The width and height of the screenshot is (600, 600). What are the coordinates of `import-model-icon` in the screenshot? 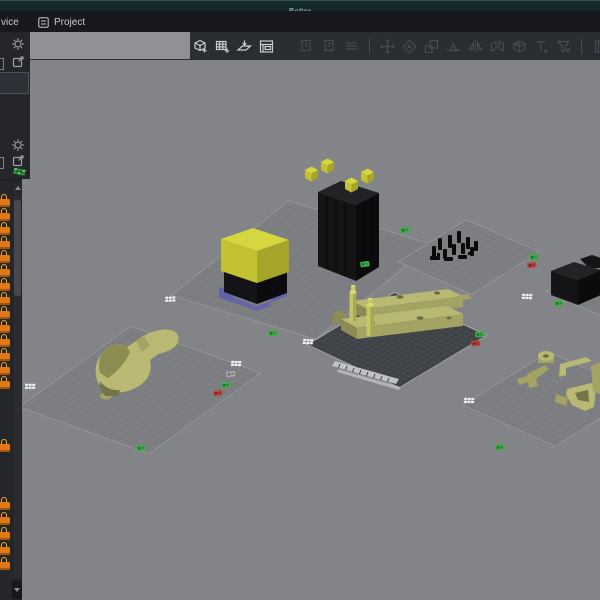 It's located at (244, 46).